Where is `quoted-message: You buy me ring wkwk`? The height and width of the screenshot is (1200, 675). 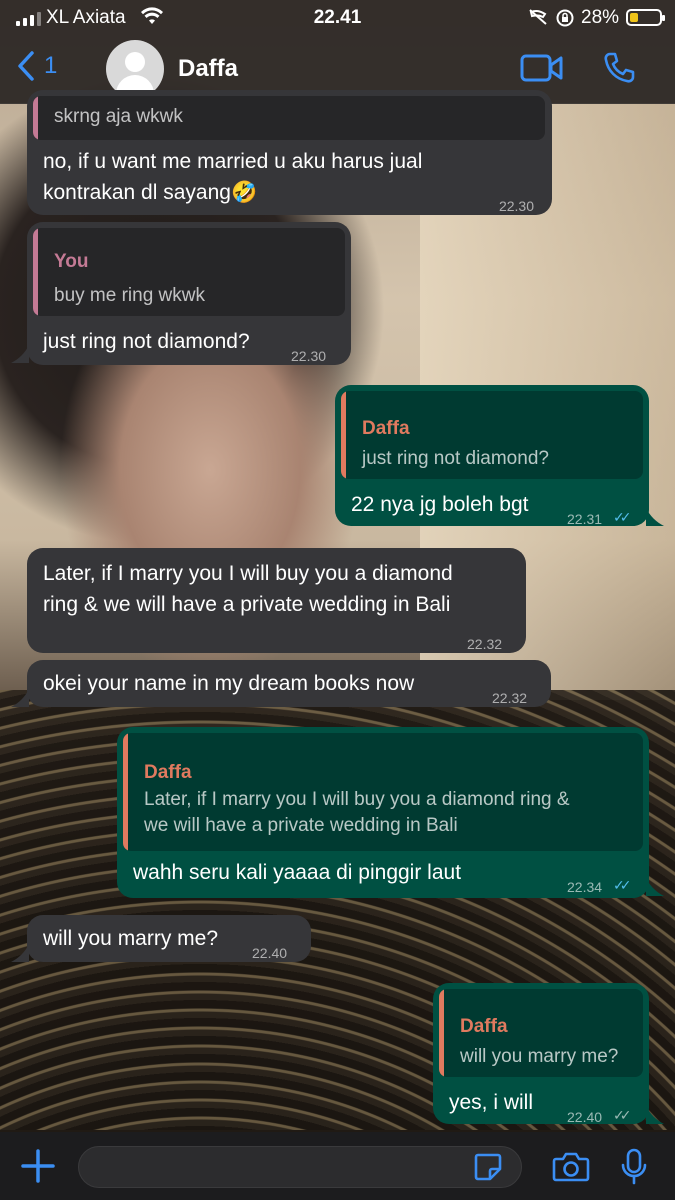
quoted-message: You buy me ring wkwk is located at coordinates (189, 272).